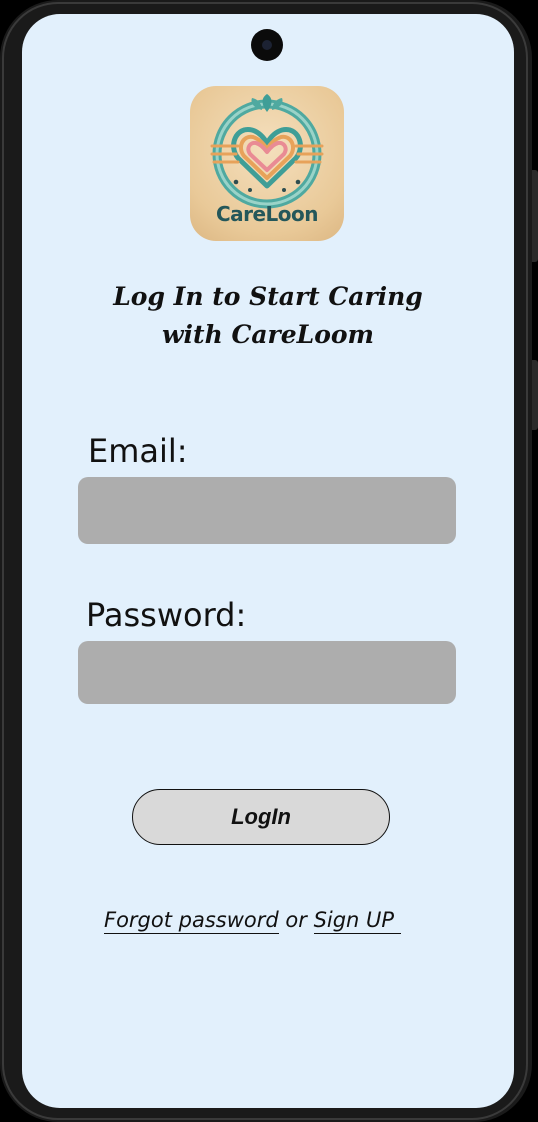  Describe the element at coordinates (535, 395) in the screenshot. I see `side-button-volume` at that location.